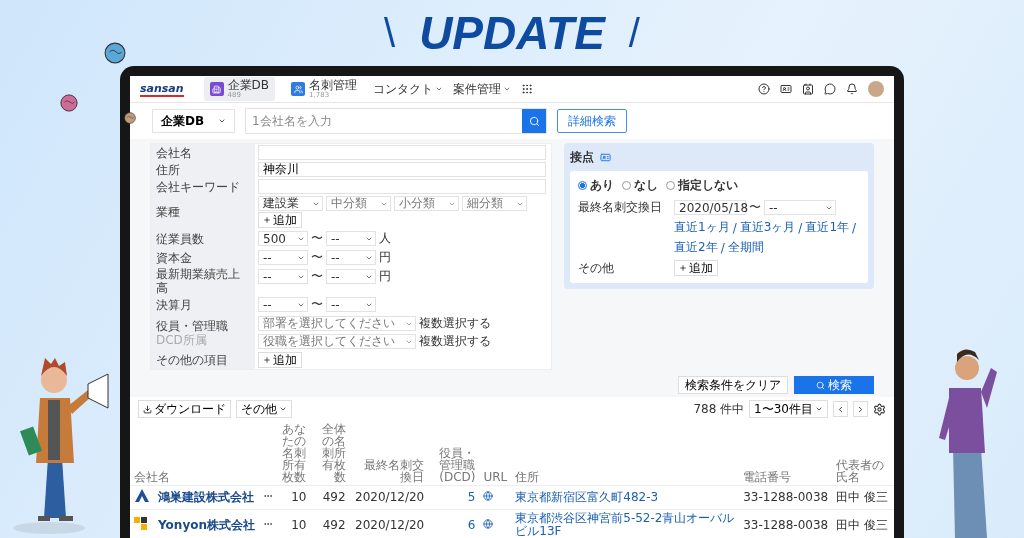 This screenshot has width=1024, height=538. Describe the element at coordinates (860, 409) in the screenshot. I see `chevron-right-icon` at that location.